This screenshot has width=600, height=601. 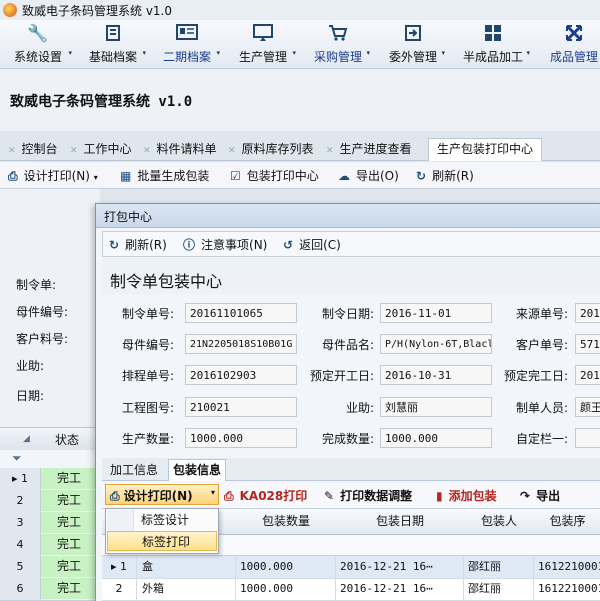 I want to click on card-icon, so click(x=187, y=34).